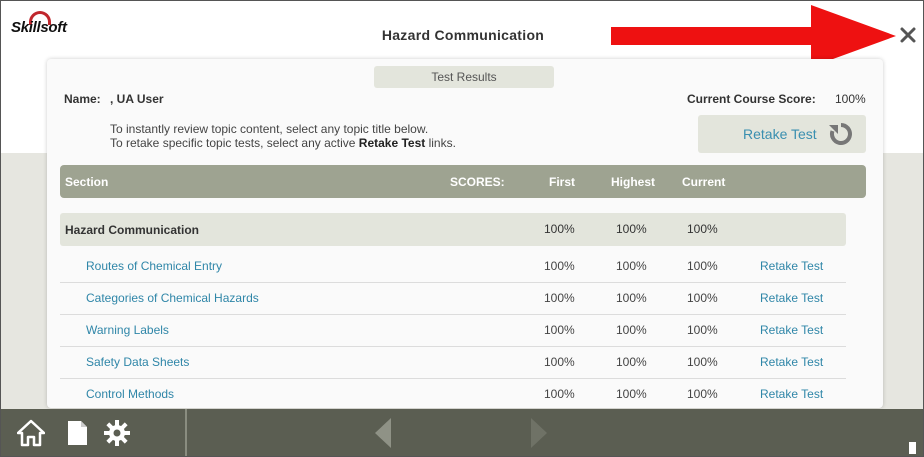 The image size is (924, 457). What do you see at coordinates (130, 394) in the screenshot?
I see `topic-link: Control Methods` at bounding box center [130, 394].